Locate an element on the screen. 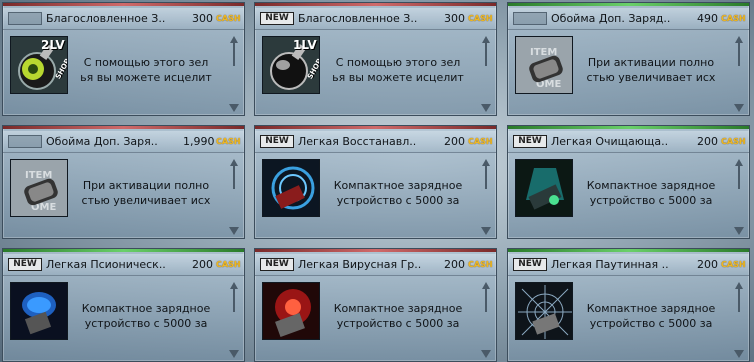 The width and height of the screenshot is (754, 362). item-title: Легкая Псионическ.. is located at coordinates (106, 264).